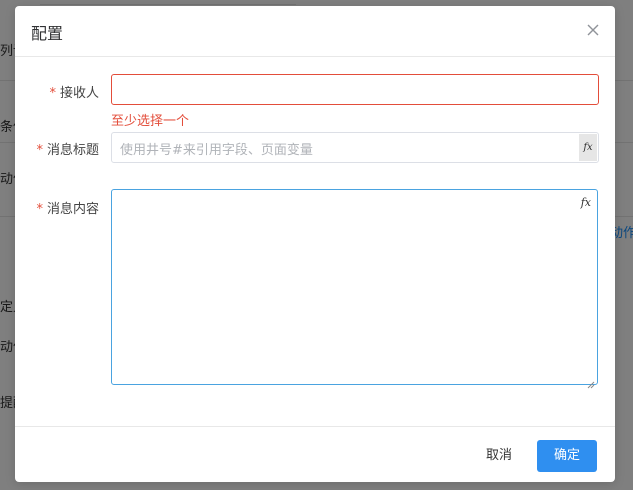 This screenshot has width=633, height=490. Describe the element at coordinates (315, 31) in the screenshot. I see `dialog-header: 配置` at that location.